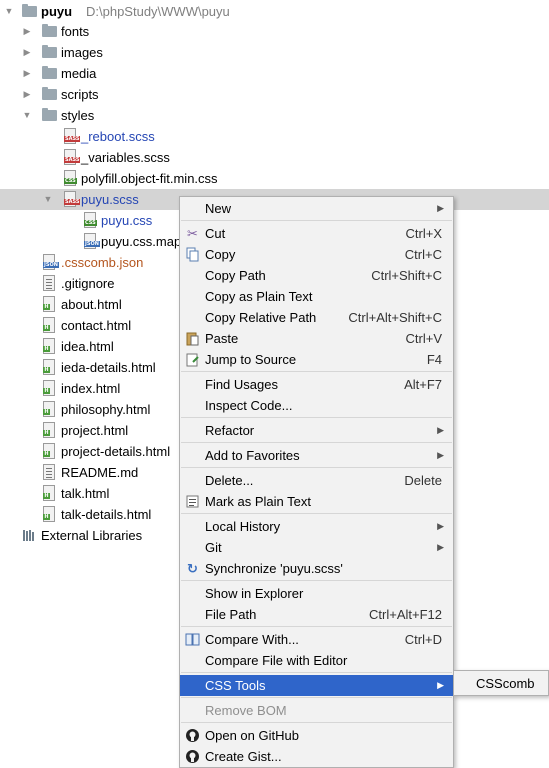 Image resolution: width=549 pixels, height=768 pixels. I want to click on menu-item-find-usages: Find Usages Alt+F7, so click(316, 384).